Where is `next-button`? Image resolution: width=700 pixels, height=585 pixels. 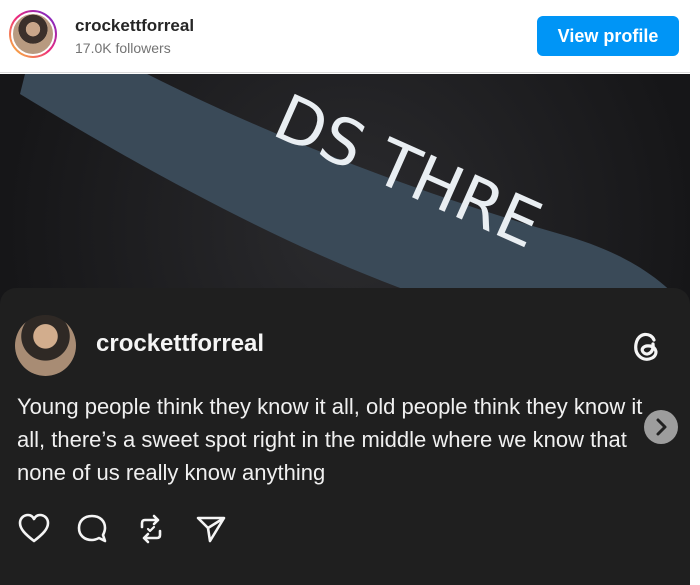
next-button is located at coordinates (661, 427).